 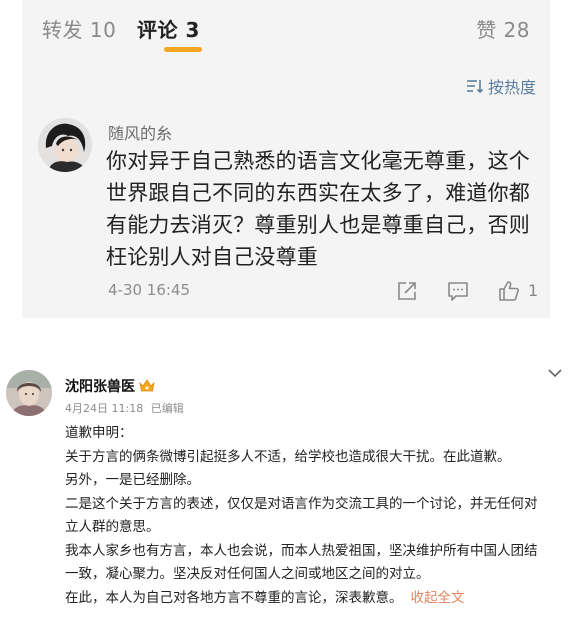 What do you see at coordinates (104, 408) in the screenshot?
I see `post-date: 4月24日 11:18` at bounding box center [104, 408].